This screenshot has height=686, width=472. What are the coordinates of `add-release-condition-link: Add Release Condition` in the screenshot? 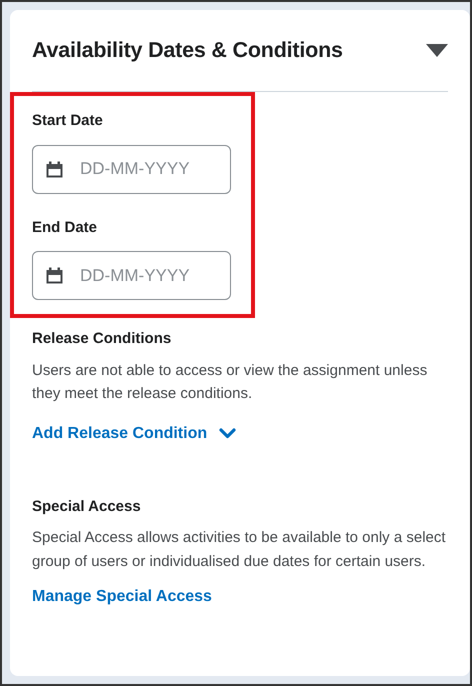 It's located at (120, 434).